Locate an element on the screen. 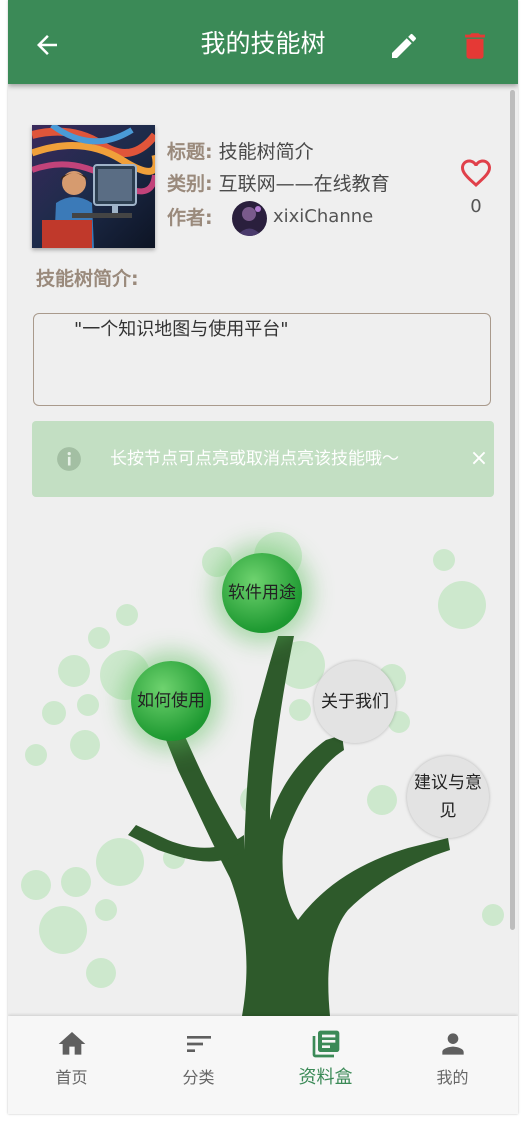 The image size is (526, 1126). info-icon is located at coordinates (69, 459).